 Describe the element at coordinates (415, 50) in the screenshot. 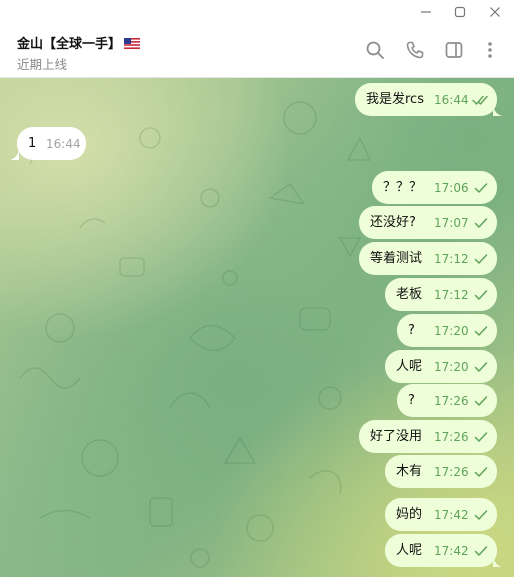

I see `phone-icon` at that location.